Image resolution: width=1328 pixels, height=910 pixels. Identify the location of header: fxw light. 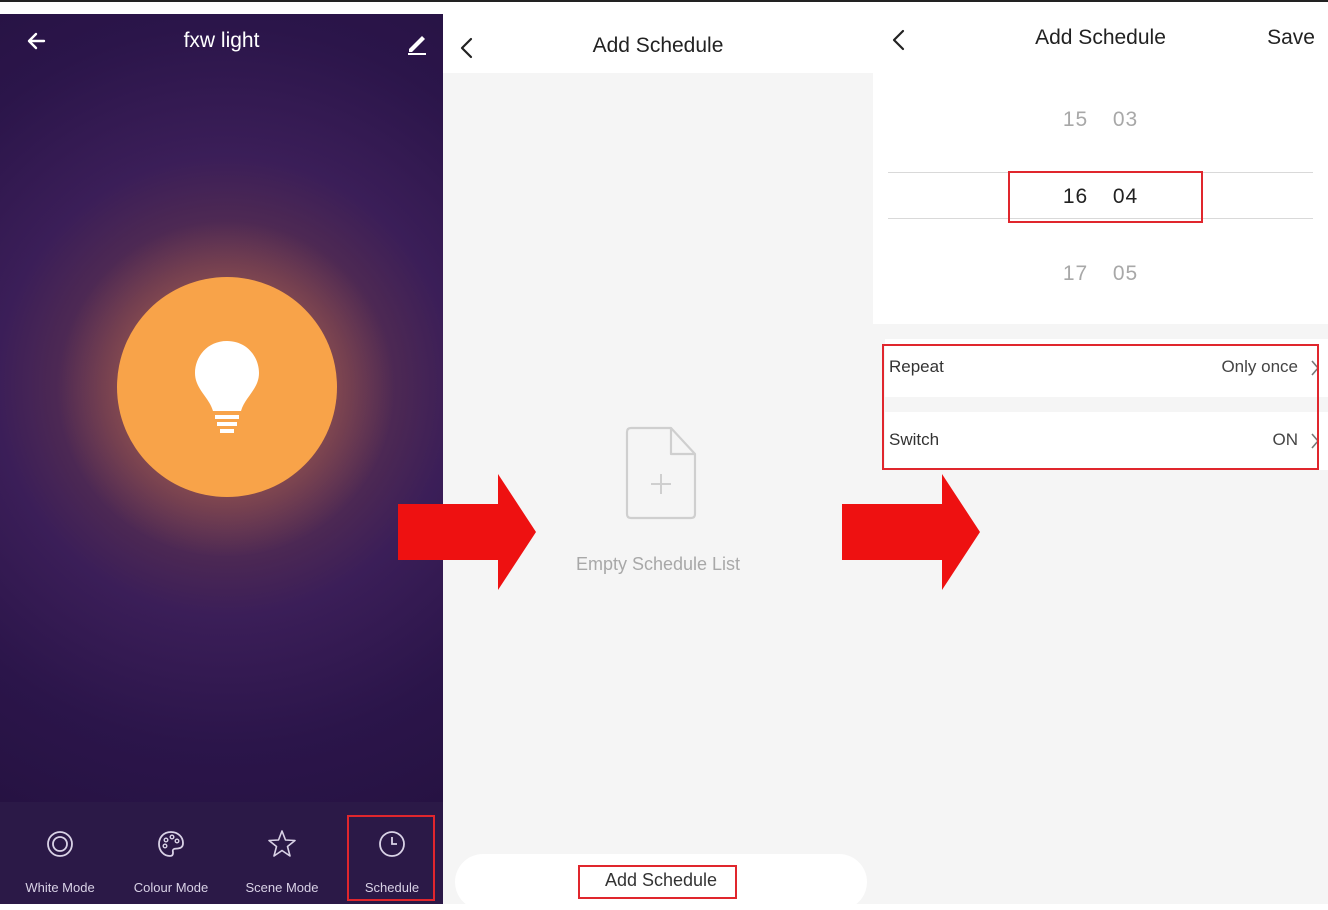
(221, 44).